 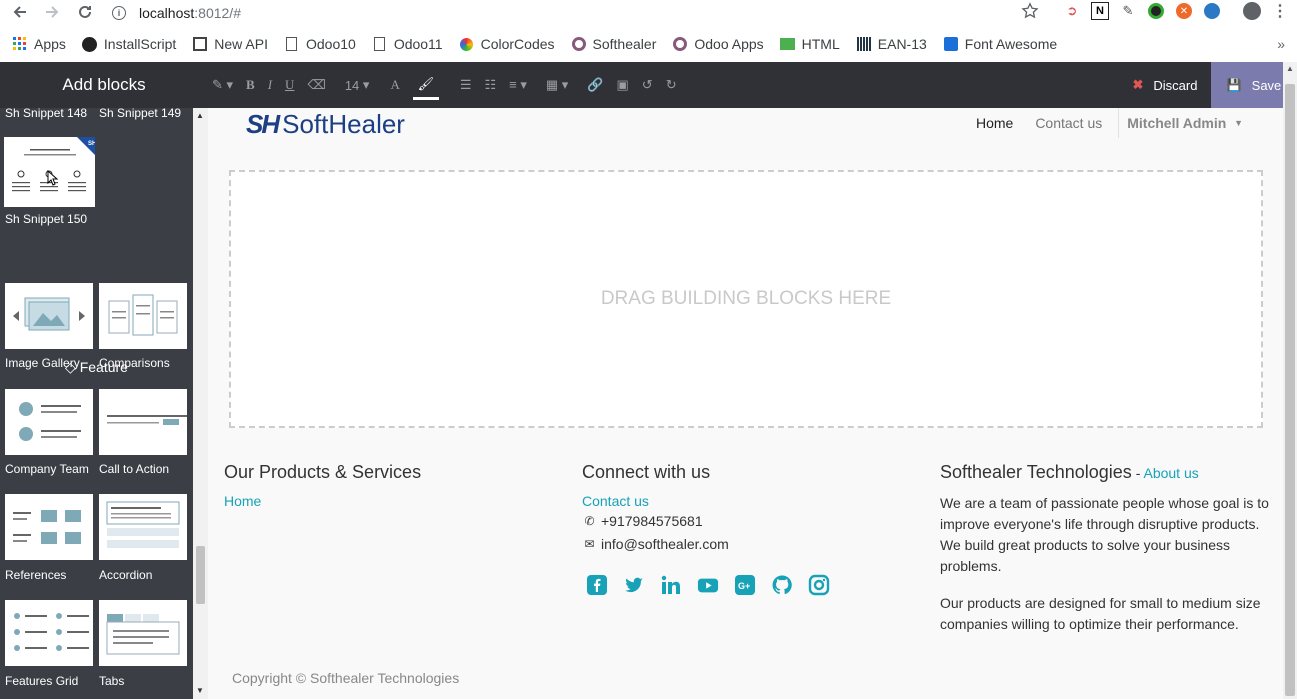 What do you see at coordinates (134, 469) in the screenshot?
I see `block-call-to-action-label: Call to Action` at bounding box center [134, 469].